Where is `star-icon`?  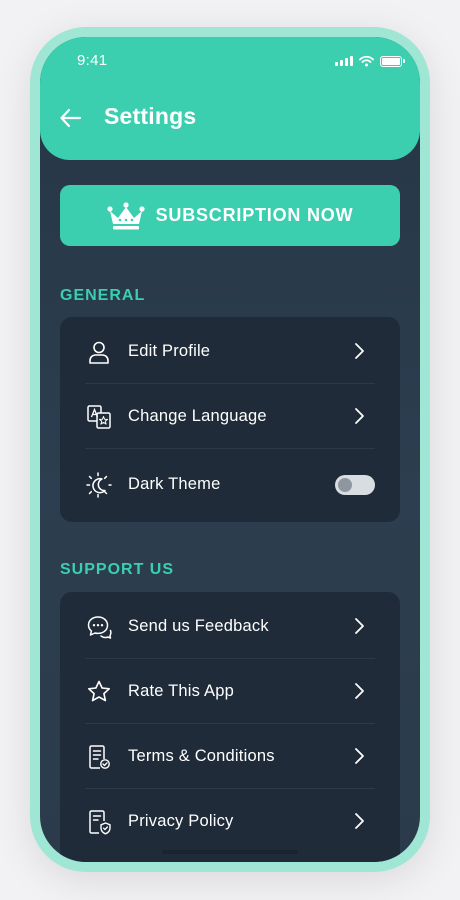 star-icon is located at coordinates (99, 692).